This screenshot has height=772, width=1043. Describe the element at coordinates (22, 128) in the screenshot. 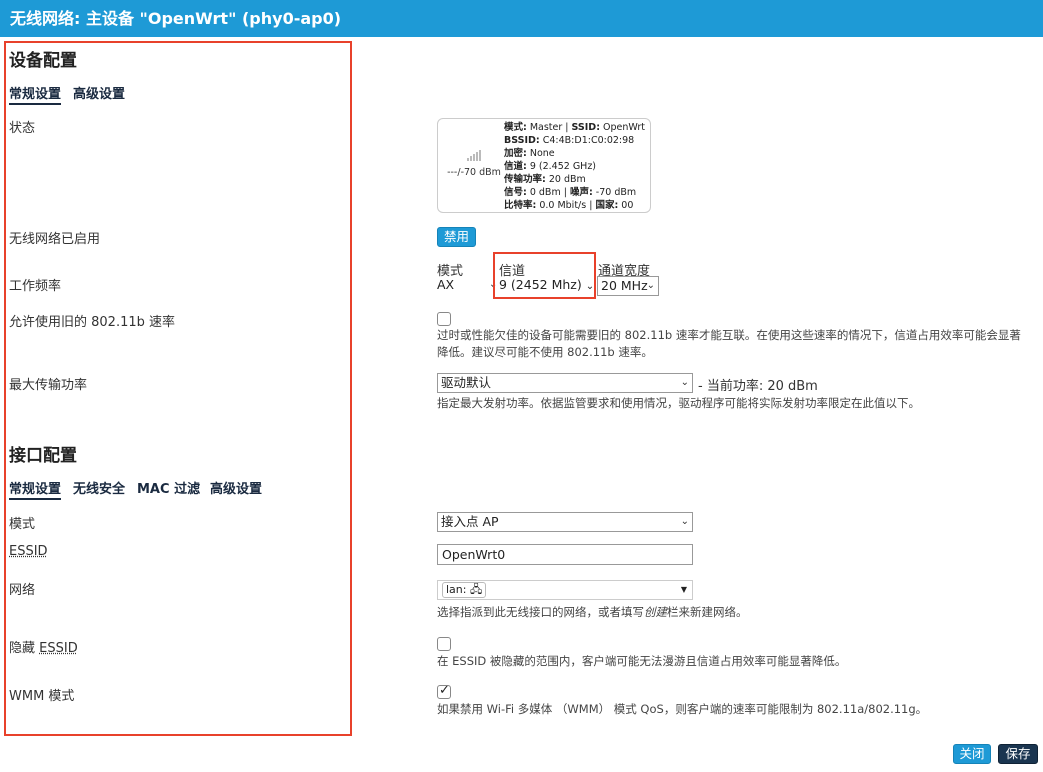

I see `status-label: 状态` at that location.